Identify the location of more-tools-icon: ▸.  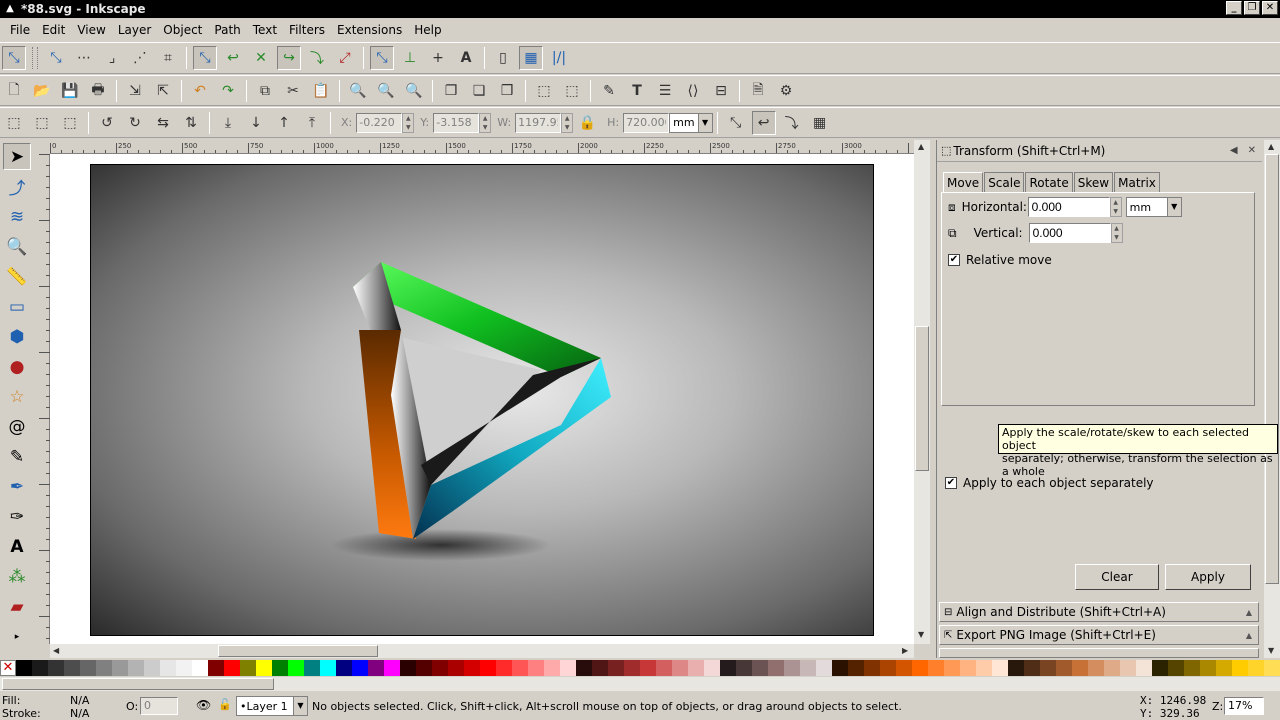
(17, 636).